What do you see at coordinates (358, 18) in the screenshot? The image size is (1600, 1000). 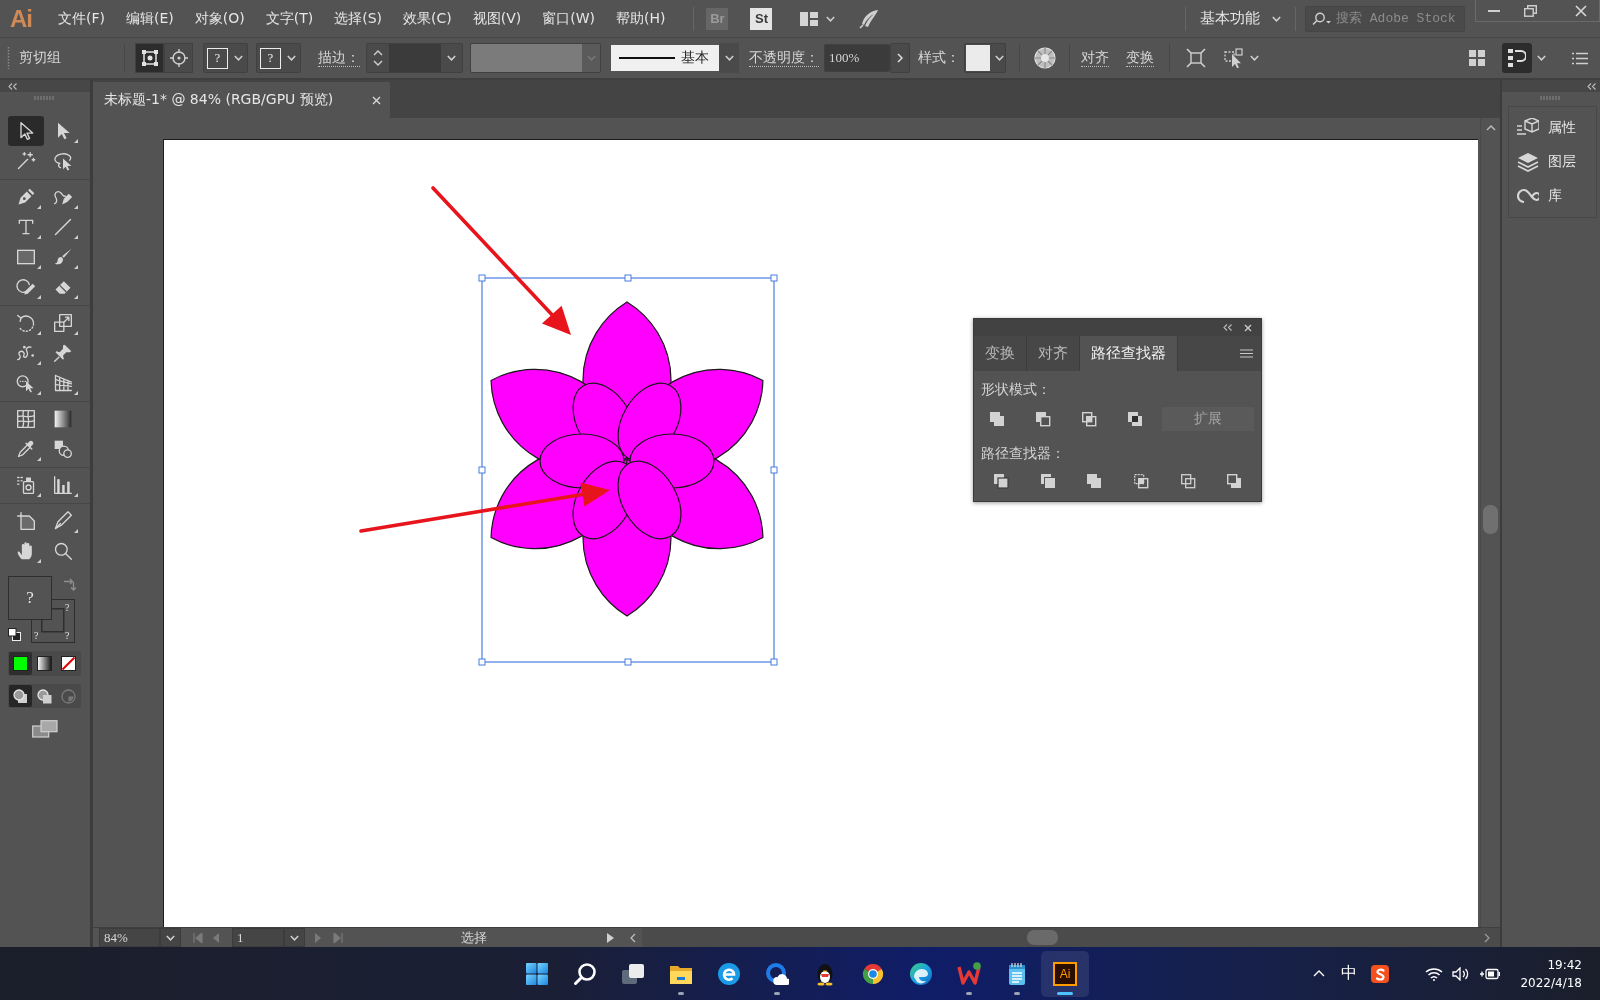 I see `menu-item: 选择(S)` at bounding box center [358, 18].